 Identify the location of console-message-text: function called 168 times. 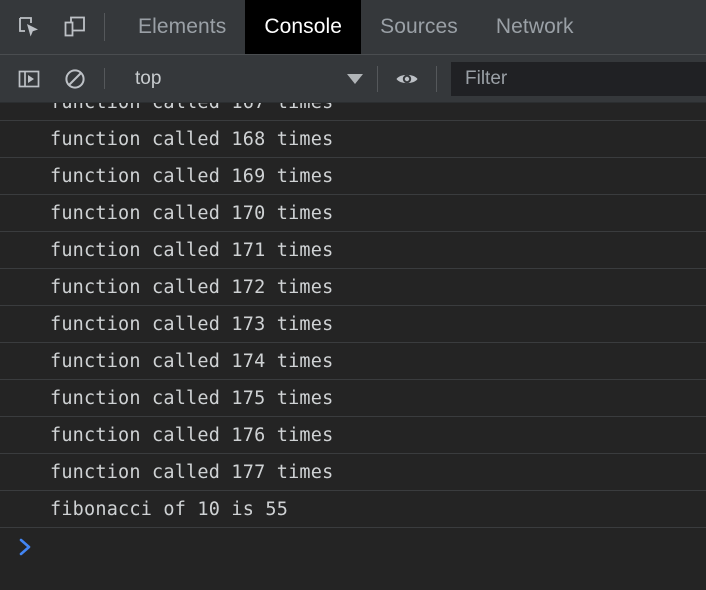
(192, 139).